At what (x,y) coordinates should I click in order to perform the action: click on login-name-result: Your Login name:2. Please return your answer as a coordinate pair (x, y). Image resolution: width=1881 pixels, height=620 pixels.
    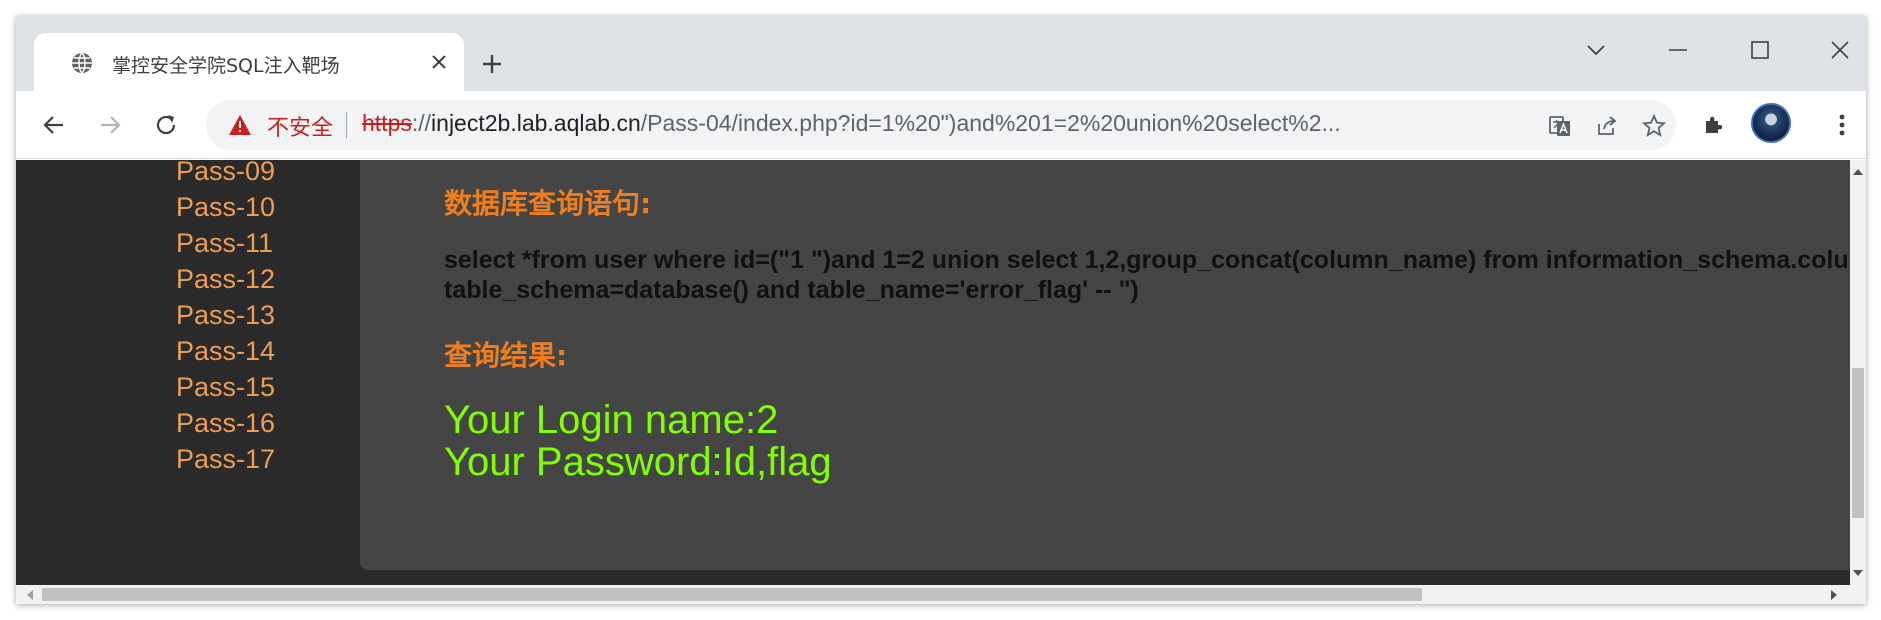
    Looking at the image, I should click on (611, 420).